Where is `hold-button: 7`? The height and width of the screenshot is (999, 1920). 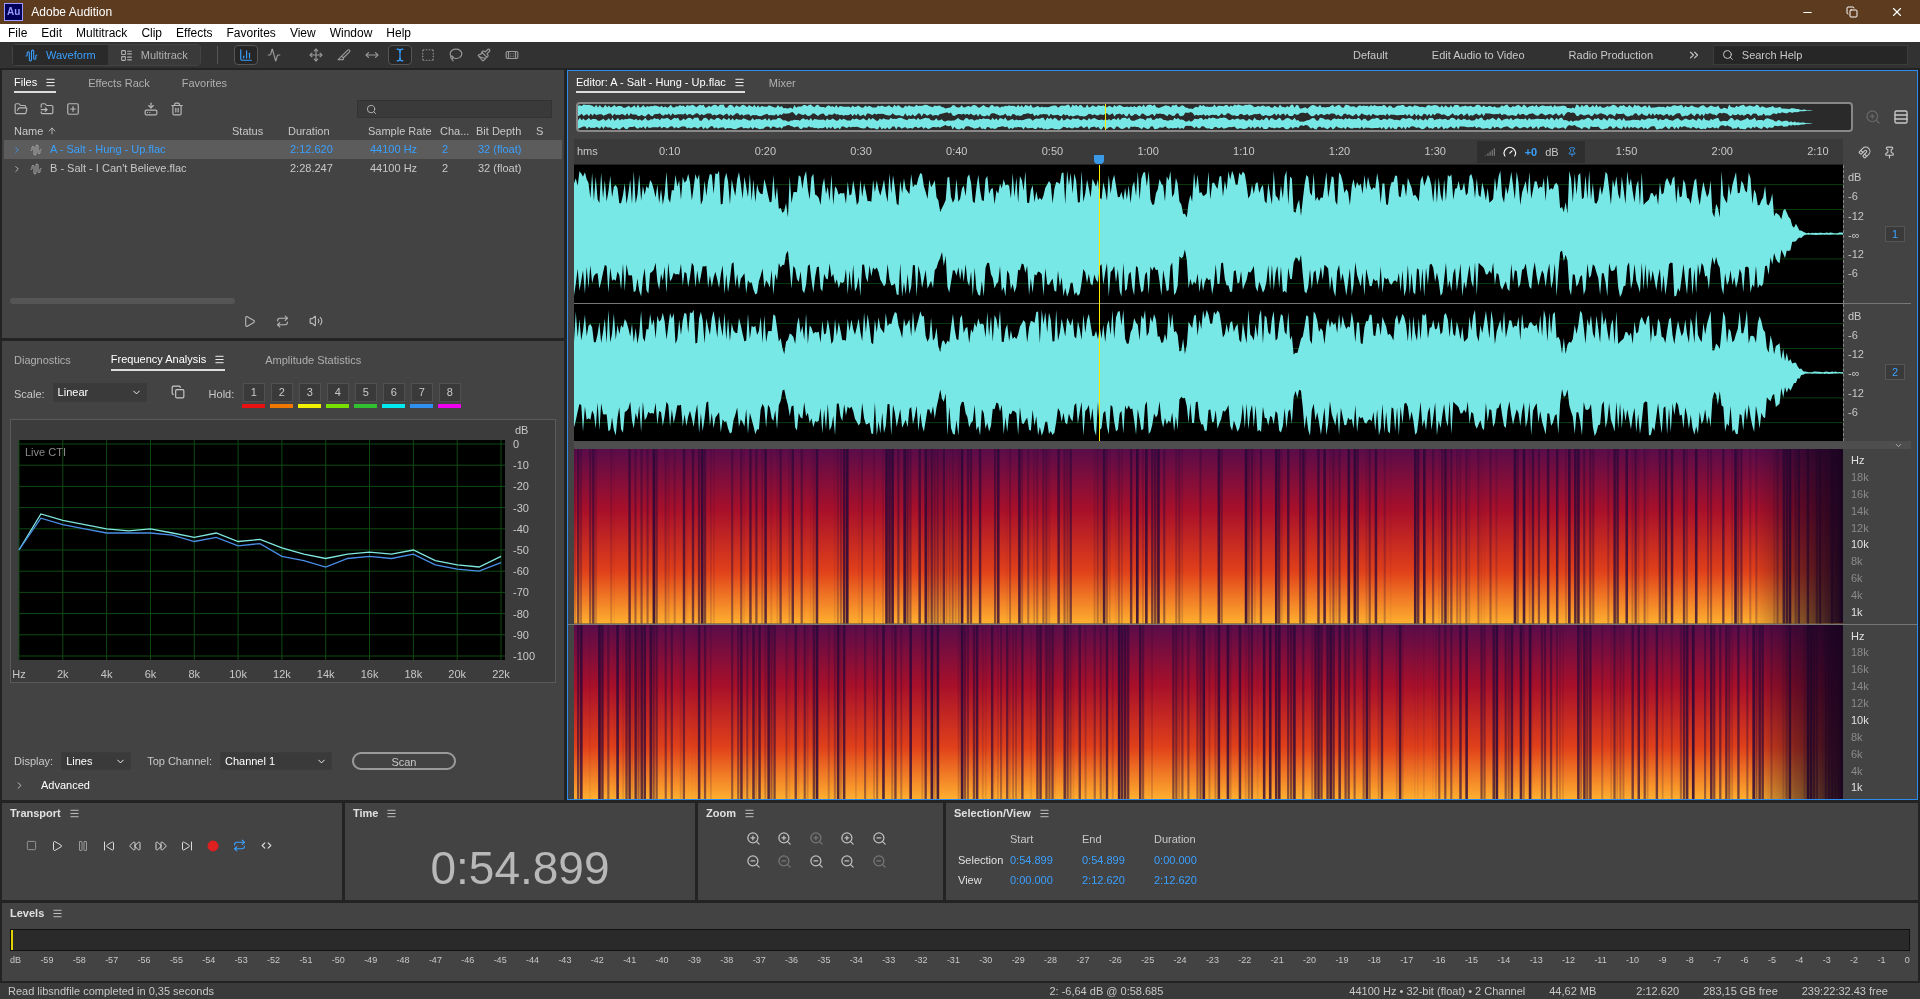
hold-button: 7 is located at coordinates (421, 392).